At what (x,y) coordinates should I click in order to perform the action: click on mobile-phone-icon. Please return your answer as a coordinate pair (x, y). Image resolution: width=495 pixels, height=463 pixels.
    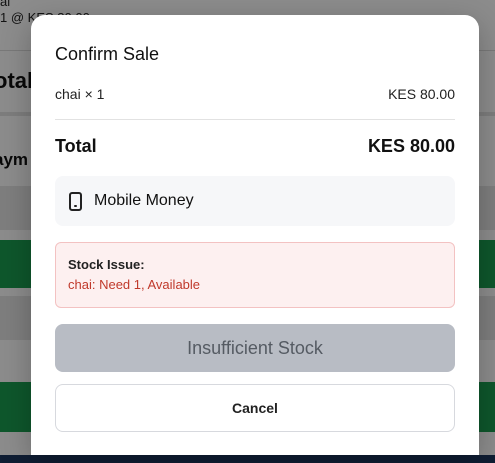
    Looking at the image, I should click on (75, 201).